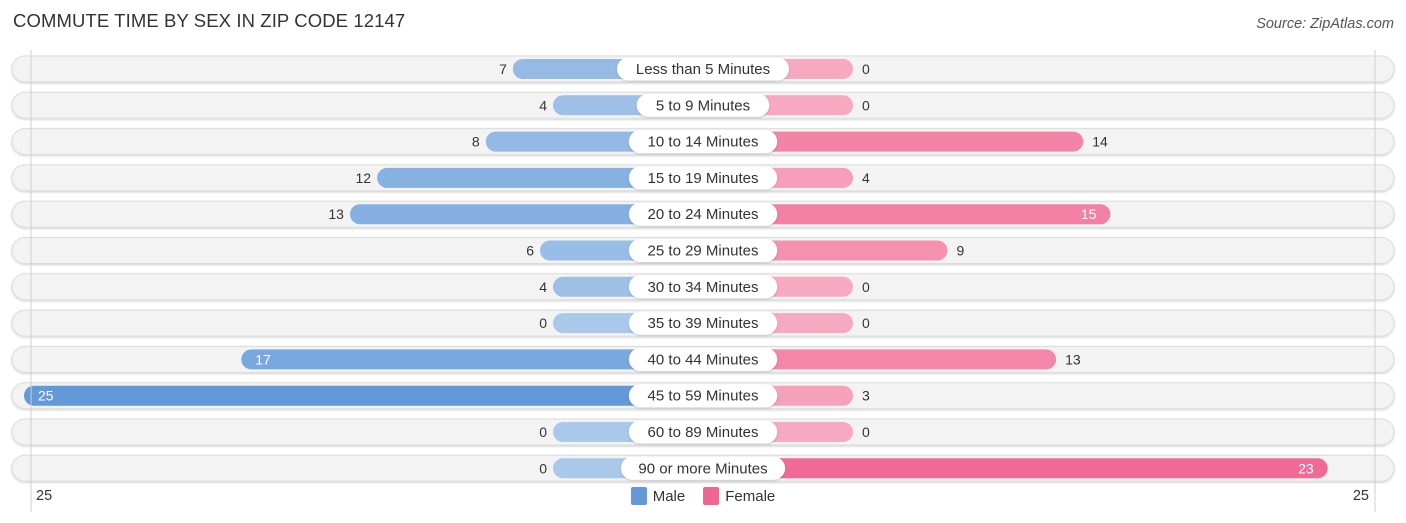 The width and height of the screenshot is (1406, 523). I want to click on category-label: 30 to 34 Minutes, so click(703, 287).